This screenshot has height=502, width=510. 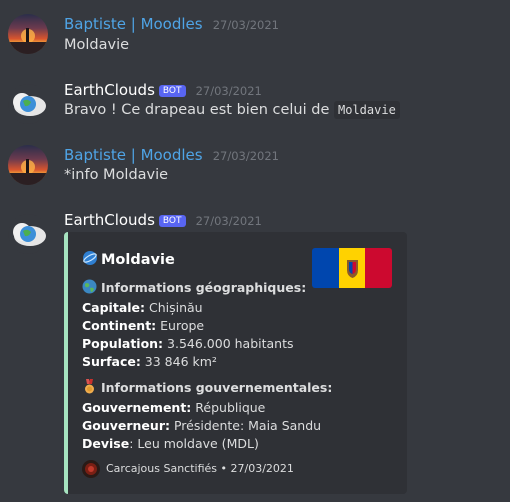 I want to click on blue-planet-icon, so click(x=90, y=258).